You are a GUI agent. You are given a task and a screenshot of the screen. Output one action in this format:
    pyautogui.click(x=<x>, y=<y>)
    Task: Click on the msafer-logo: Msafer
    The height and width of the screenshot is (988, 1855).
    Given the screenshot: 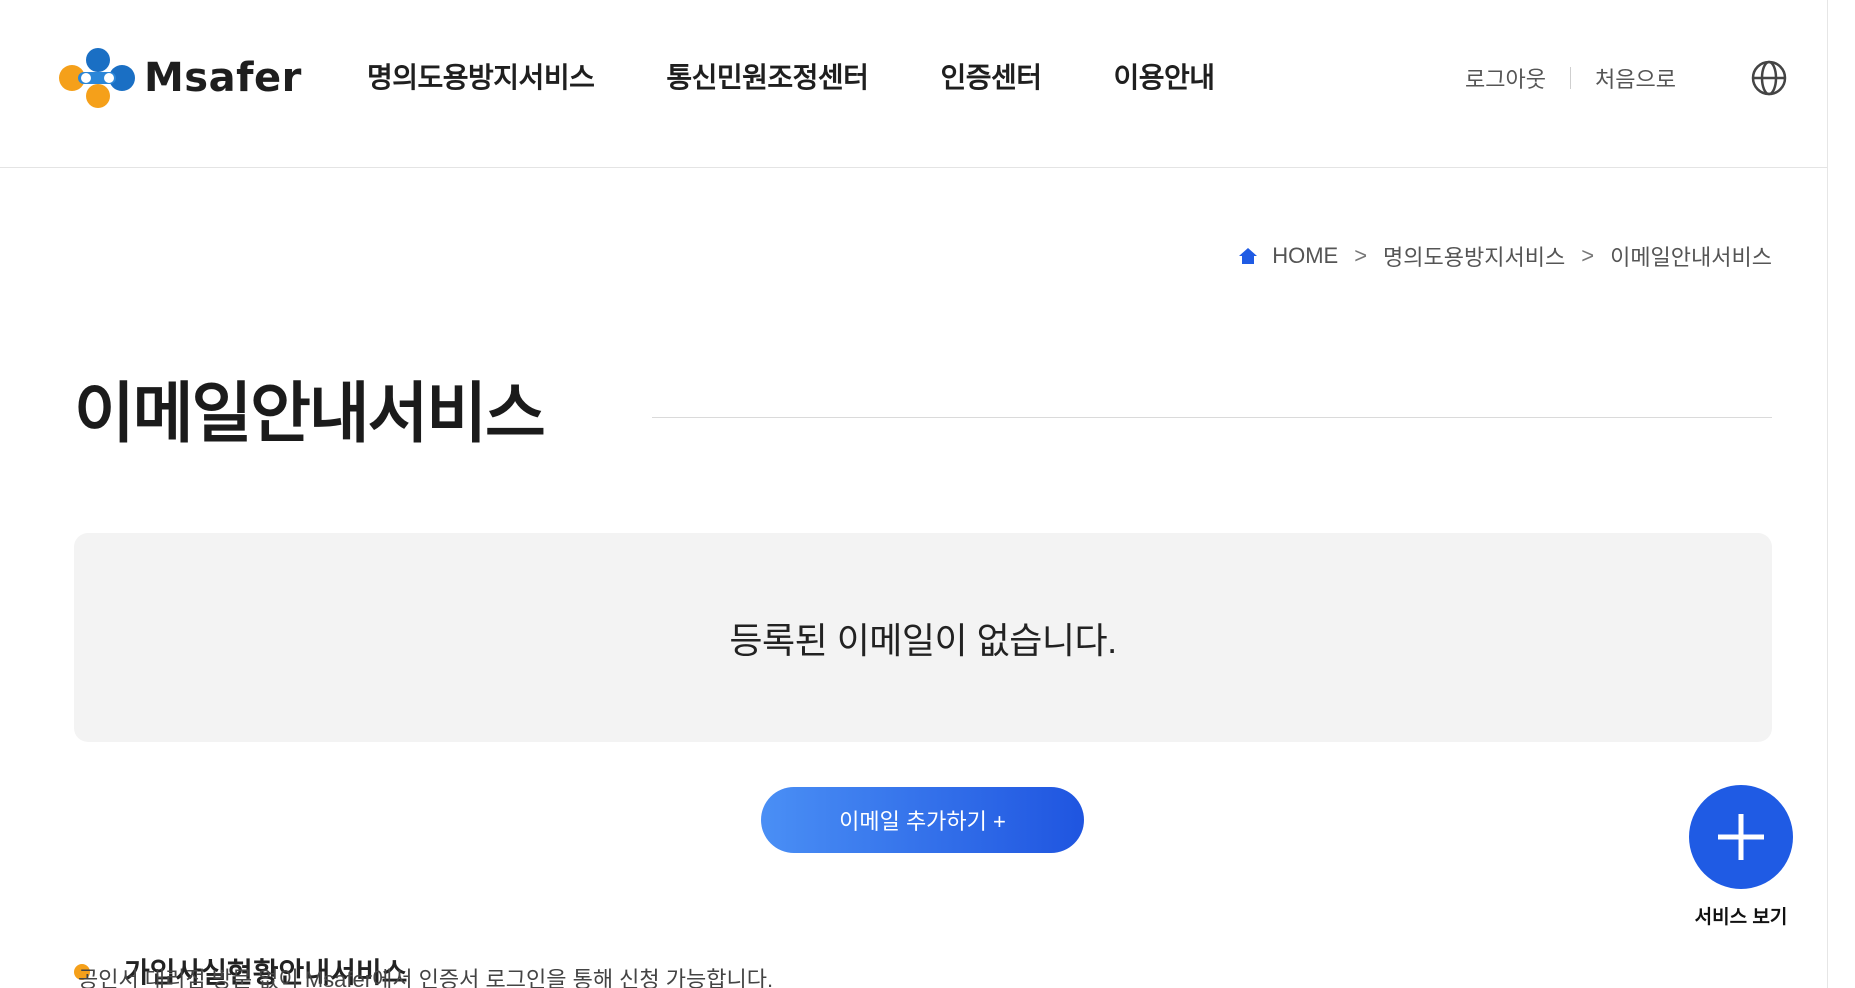 What is the action you would take?
    pyautogui.click(x=178, y=78)
    